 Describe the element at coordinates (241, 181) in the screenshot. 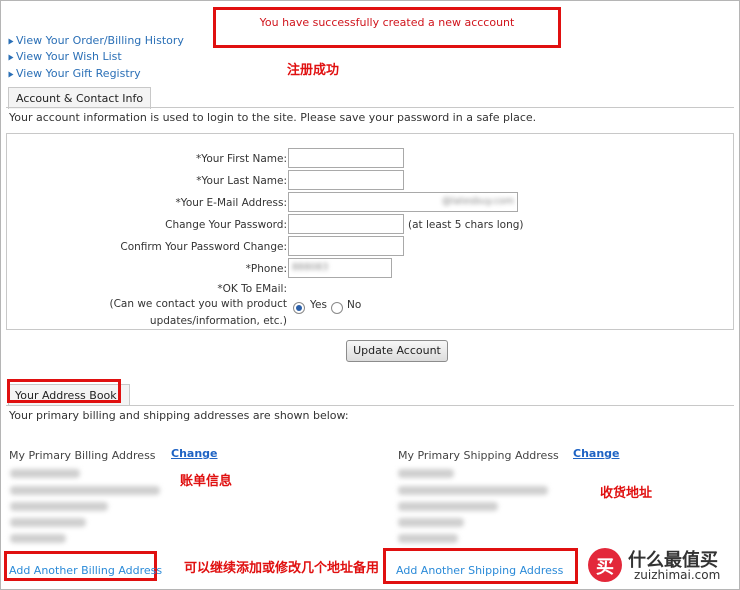

I see `last-name-label: *Your Last Name:` at that location.